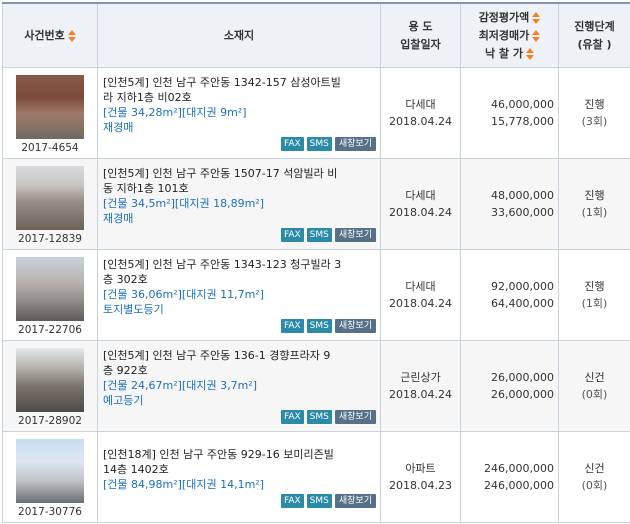 The image size is (630, 524). Describe the element at coordinates (510, 113) in the screenshot. I see `price-cell: 46,000,000 15,778,000` at that location.